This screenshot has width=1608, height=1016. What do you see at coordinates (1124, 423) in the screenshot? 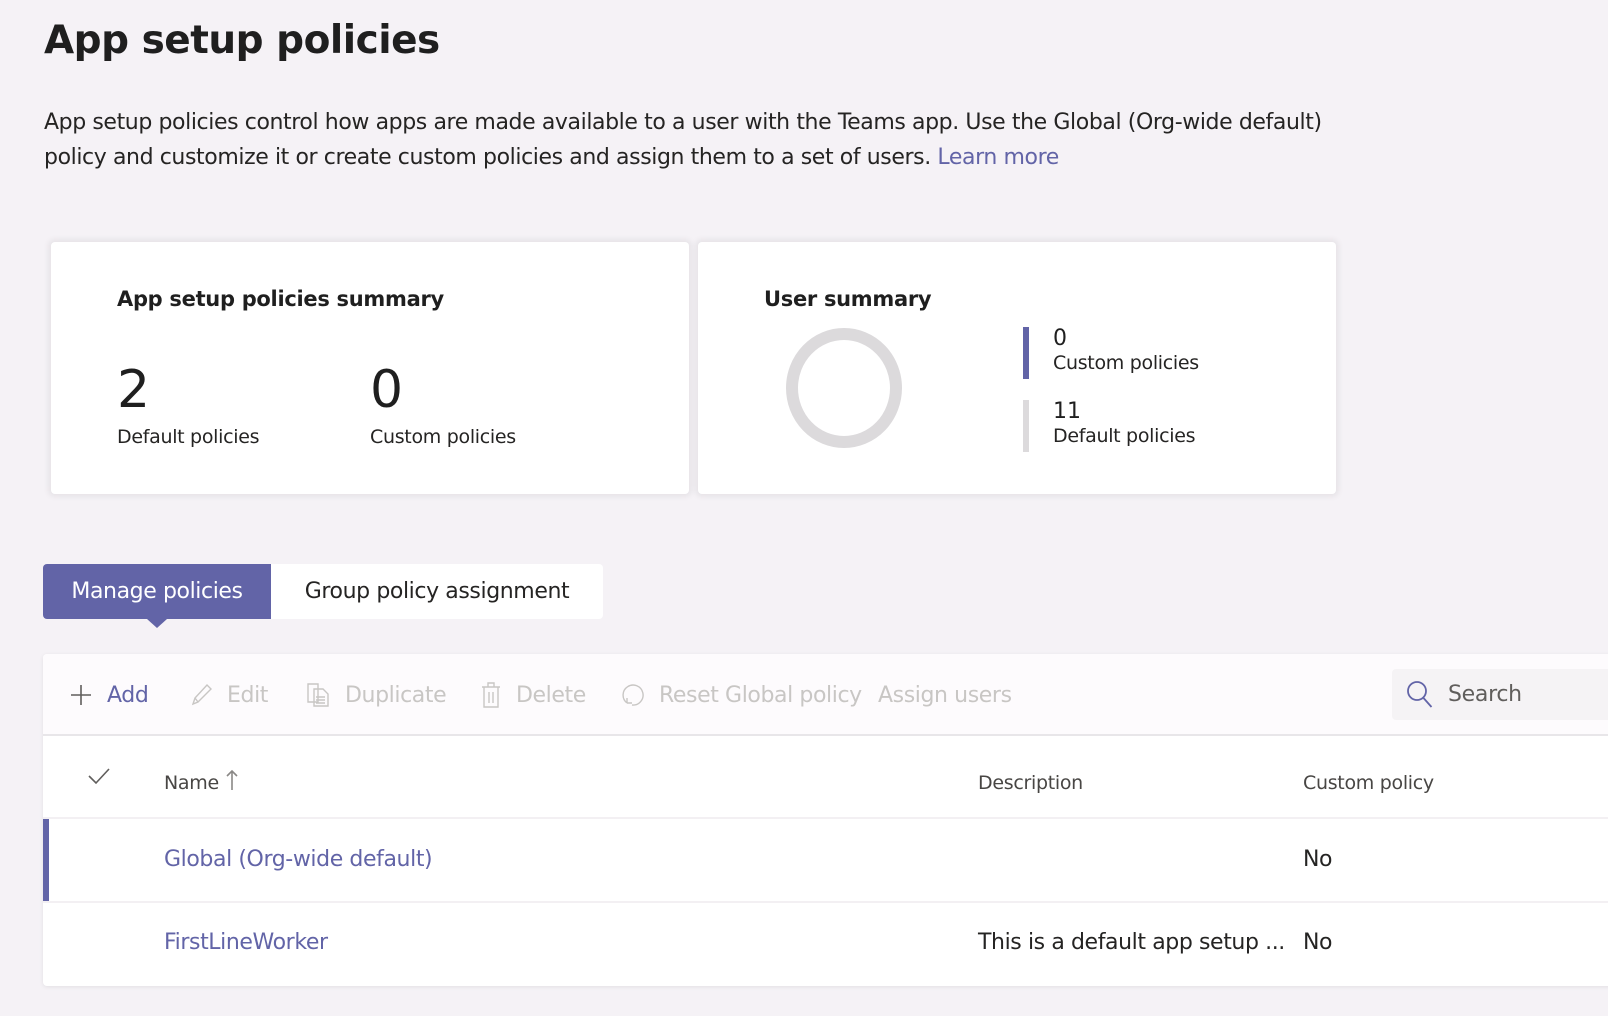
I see `legend-default-text: 11 Default policies` at bounding box center [1124, 423].